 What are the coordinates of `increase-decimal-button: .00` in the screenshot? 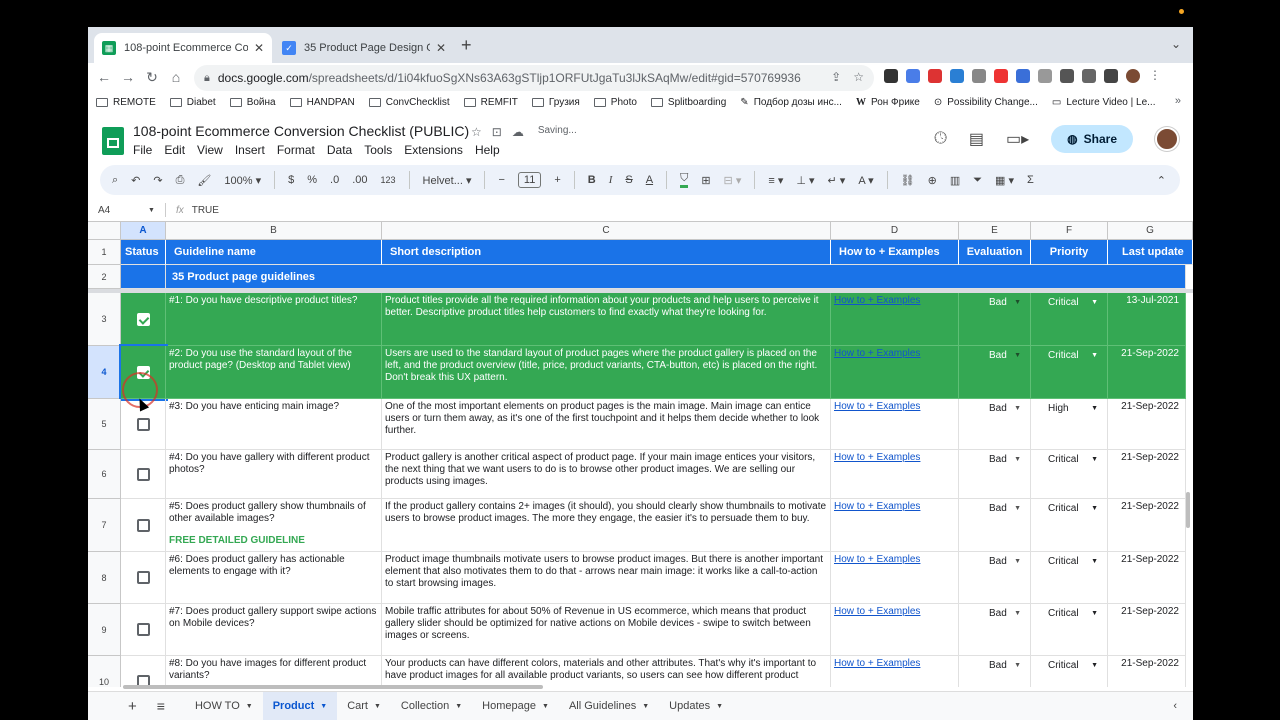 It's located at (359, 180).